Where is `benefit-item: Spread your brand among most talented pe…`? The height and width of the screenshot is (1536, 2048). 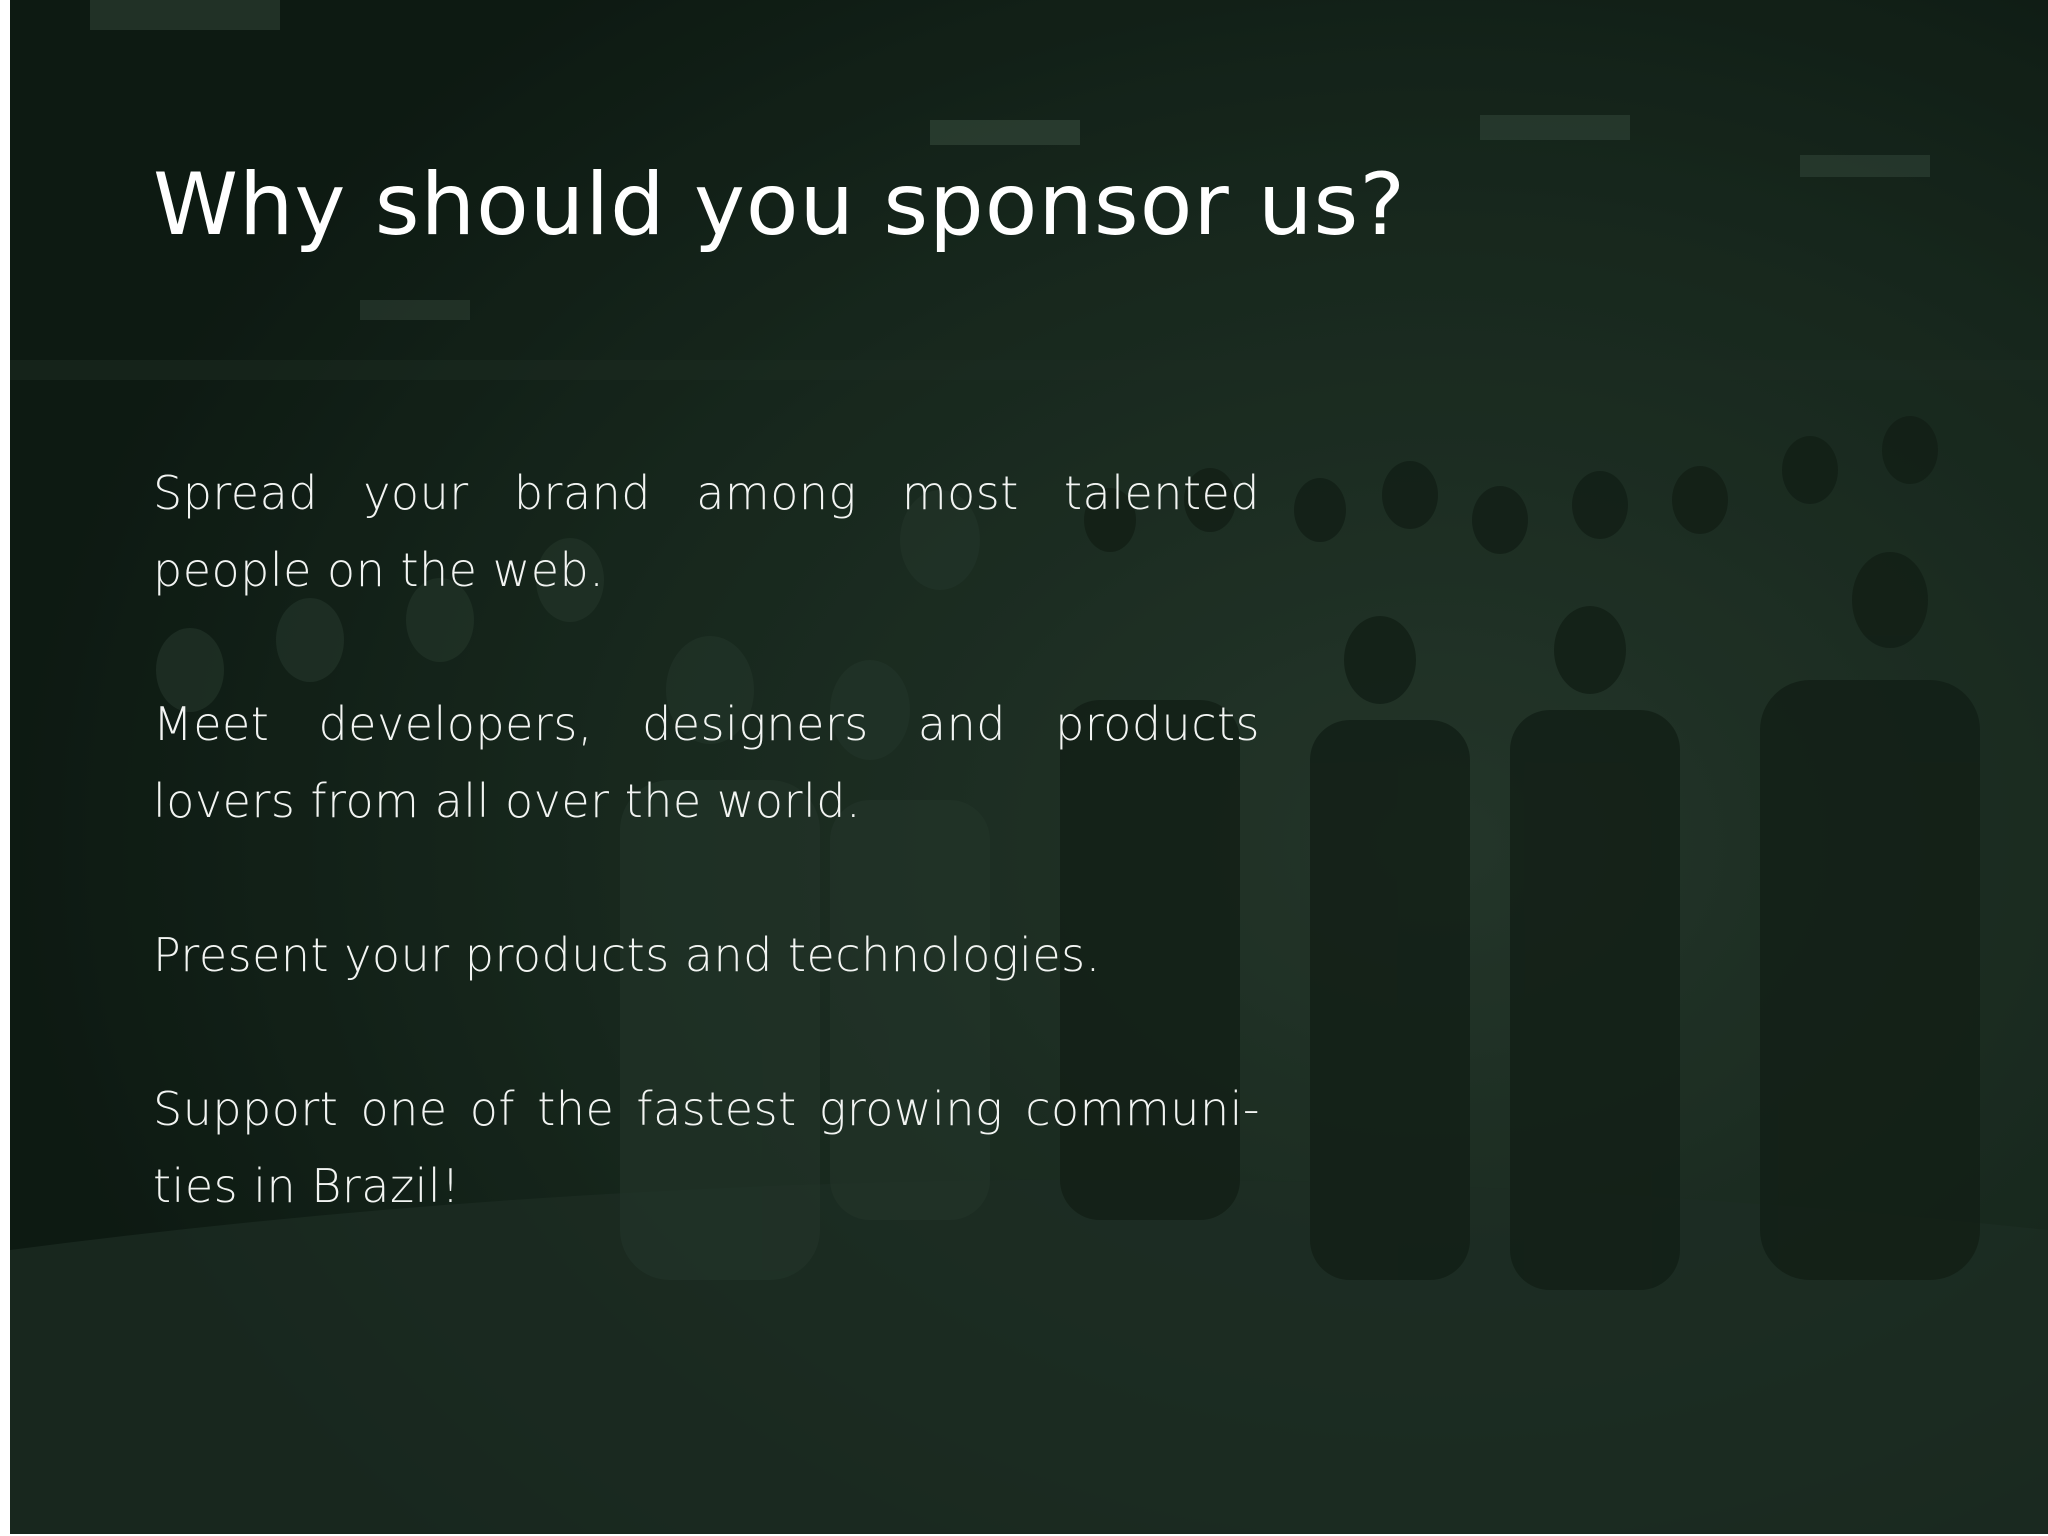 benefit-item: Spread your brand among most talented pe… is located at coordinates (706, 531).